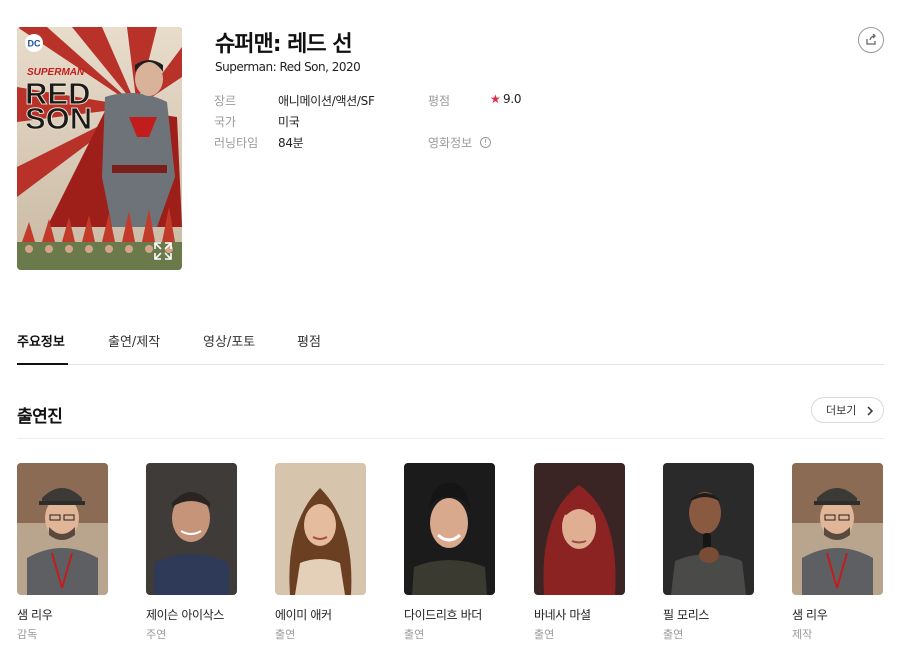 This screenshot has height=652, width=900. What do you see at coordinates (156, 634) in the screenshot?
I see `cast-role: 주연` at bounding box center [156, 634].